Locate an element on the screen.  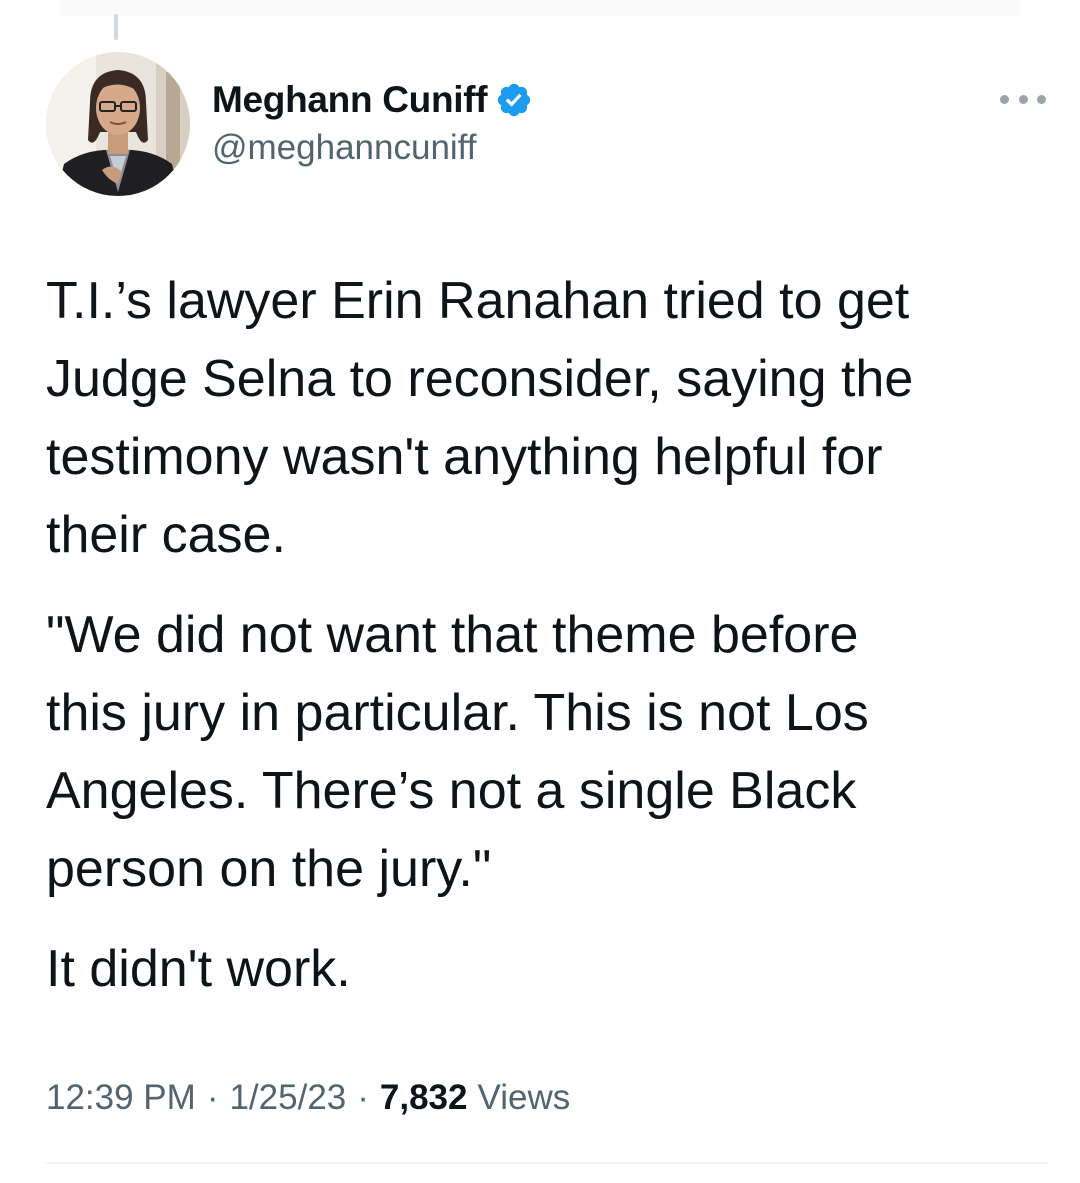
author-display-name: Meghann Cuniff is located at coordinates (350, 100).